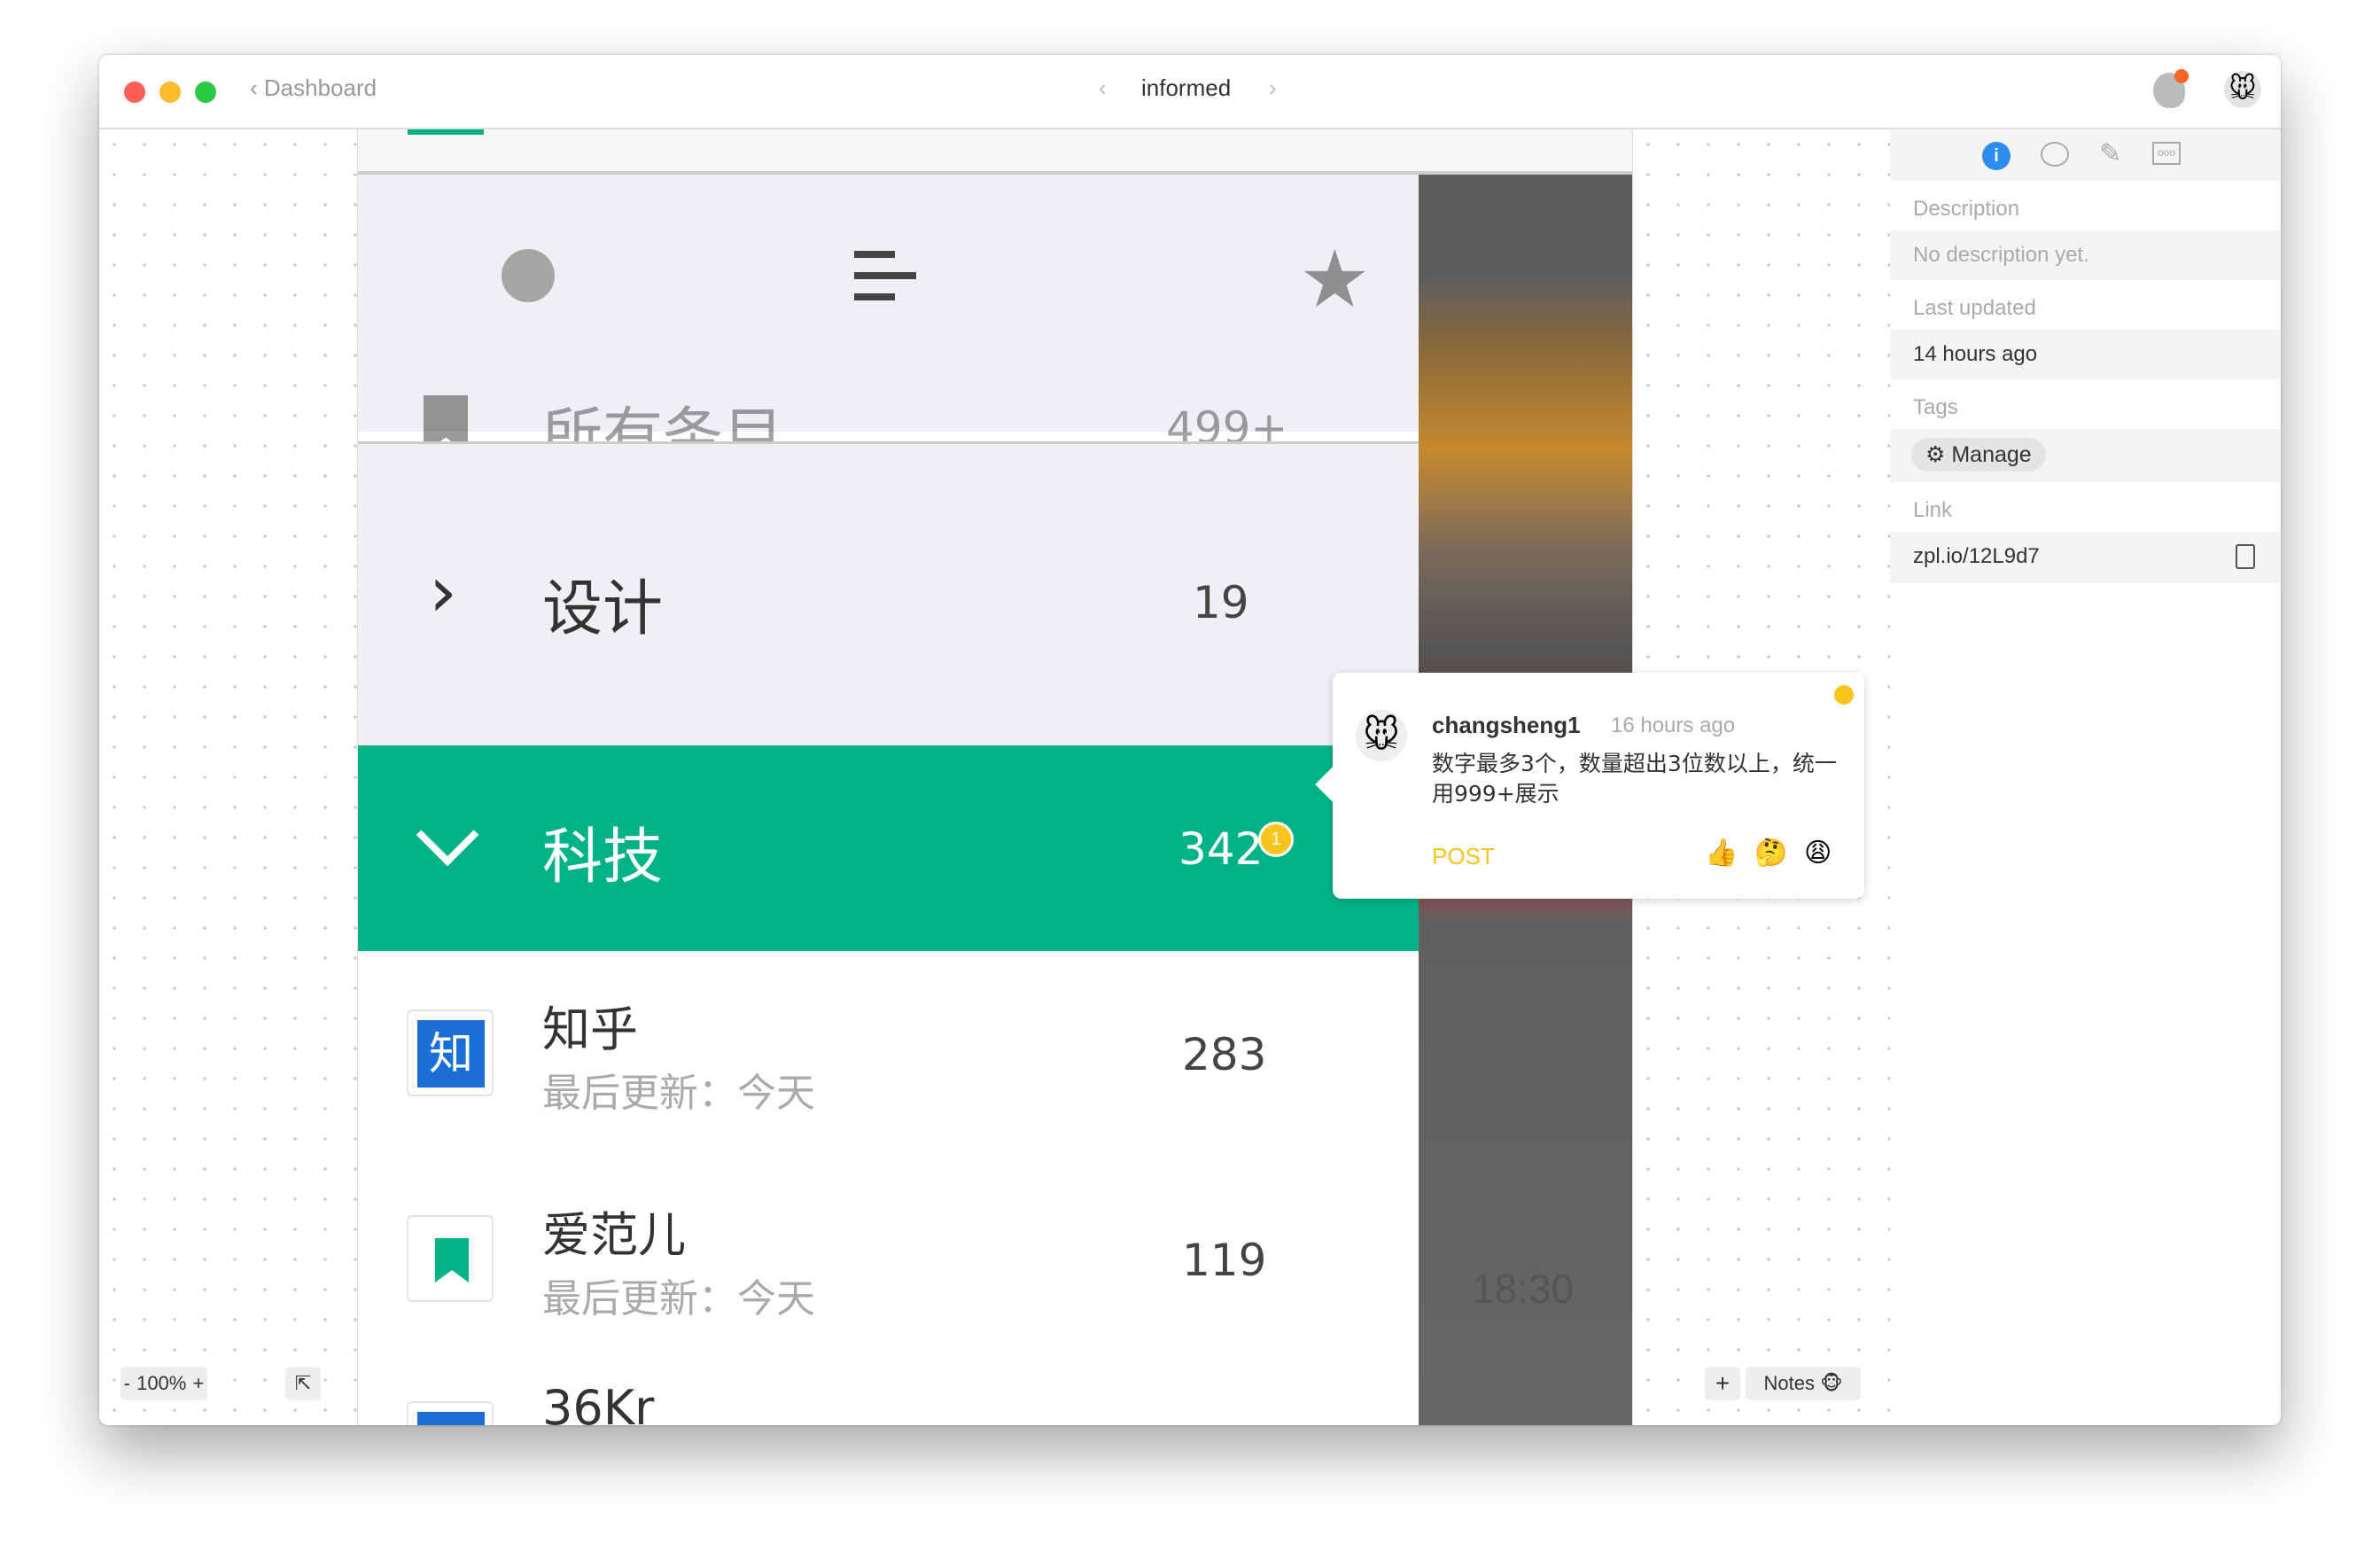 This screenshot has width=2380, height=1567. I want to click on notes-label: Notes, so click(1789, 1383).